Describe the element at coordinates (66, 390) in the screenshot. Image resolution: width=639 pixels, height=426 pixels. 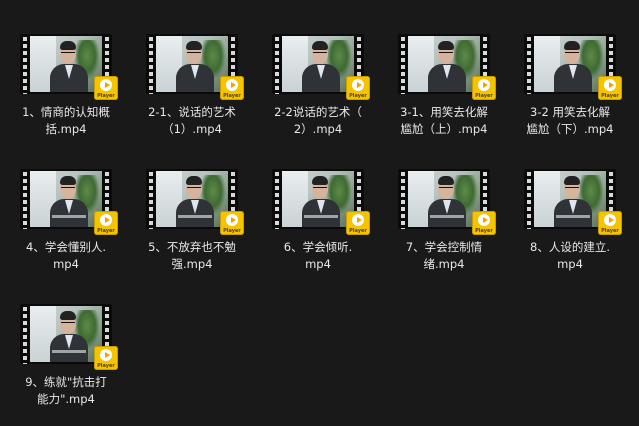
I see `file-name: 9、练就"抗击打 能力".mp4` at that location.